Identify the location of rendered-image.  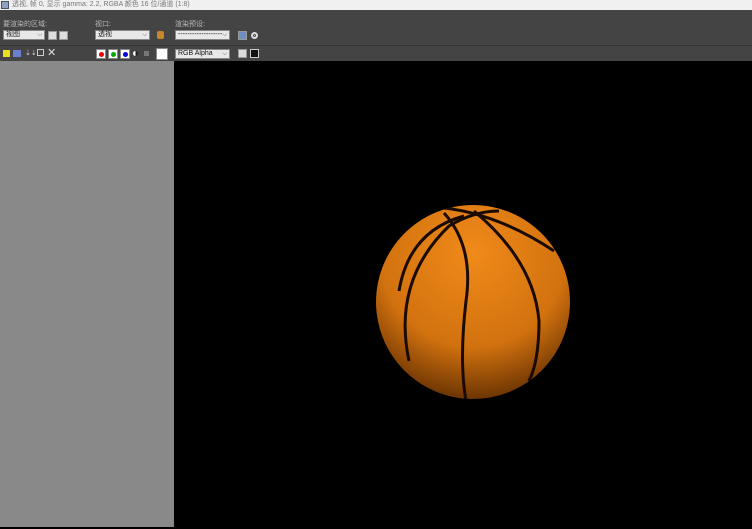
(473, 302).